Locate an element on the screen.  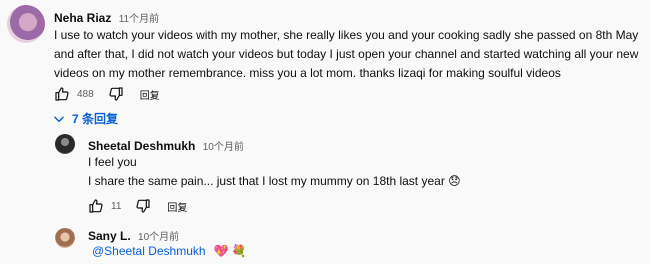
author-name: Neha Riaz is located at coordinates (82, 18).